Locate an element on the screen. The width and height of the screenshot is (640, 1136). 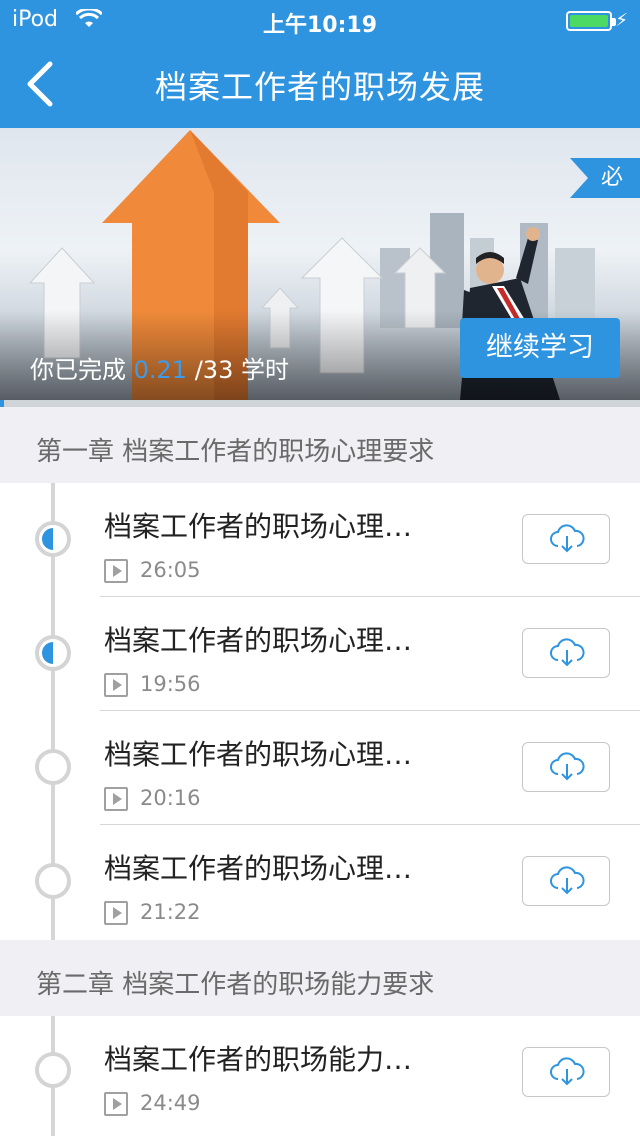
progress-text: 你已完成 0.21 /33 学时 is located at coordinates (159, 367).